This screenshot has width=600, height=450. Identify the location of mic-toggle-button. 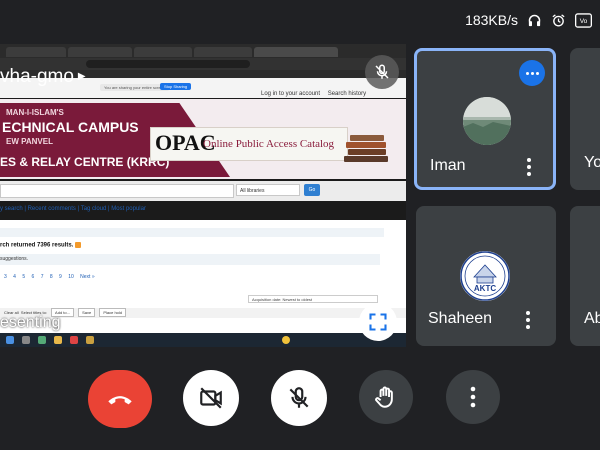
(299, 398).